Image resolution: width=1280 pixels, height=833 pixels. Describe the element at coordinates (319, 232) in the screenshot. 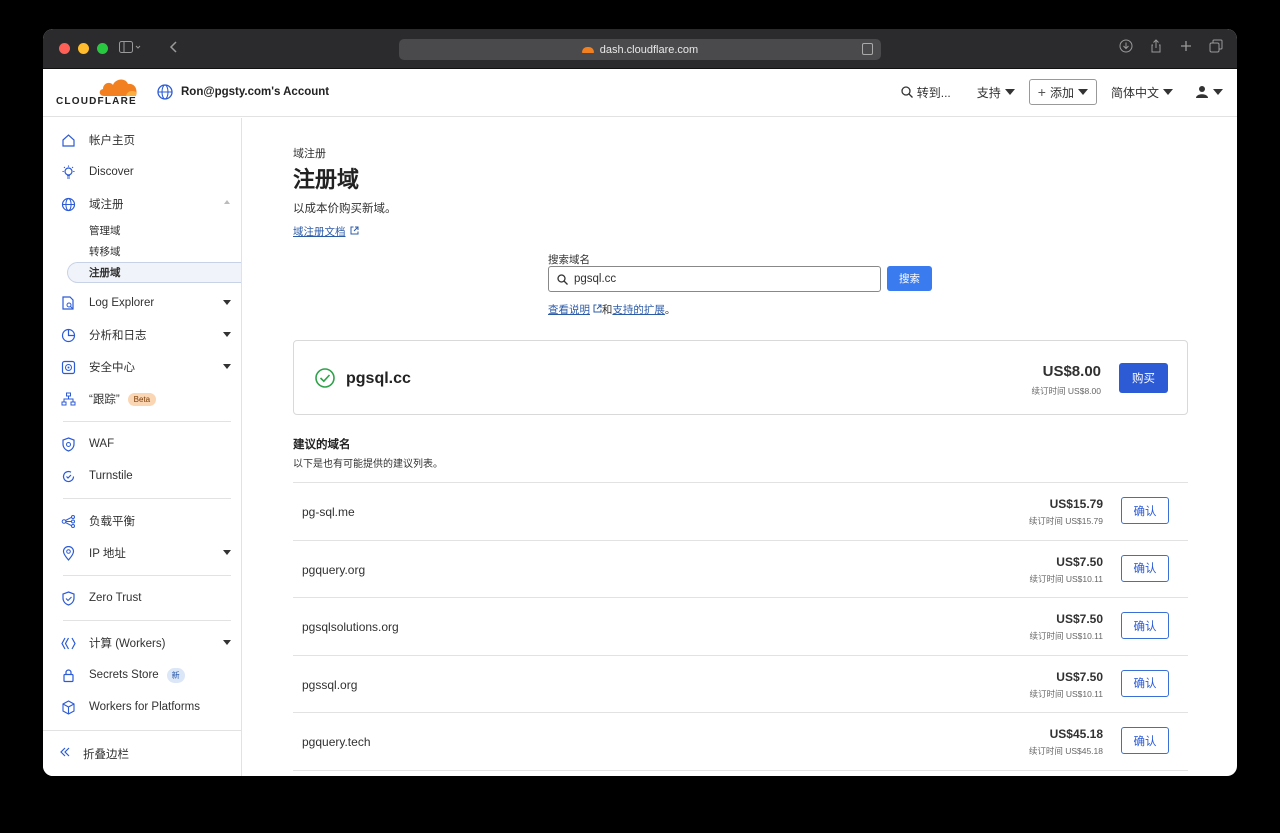

I see `docs-link-label: 域注册文档` at that location.